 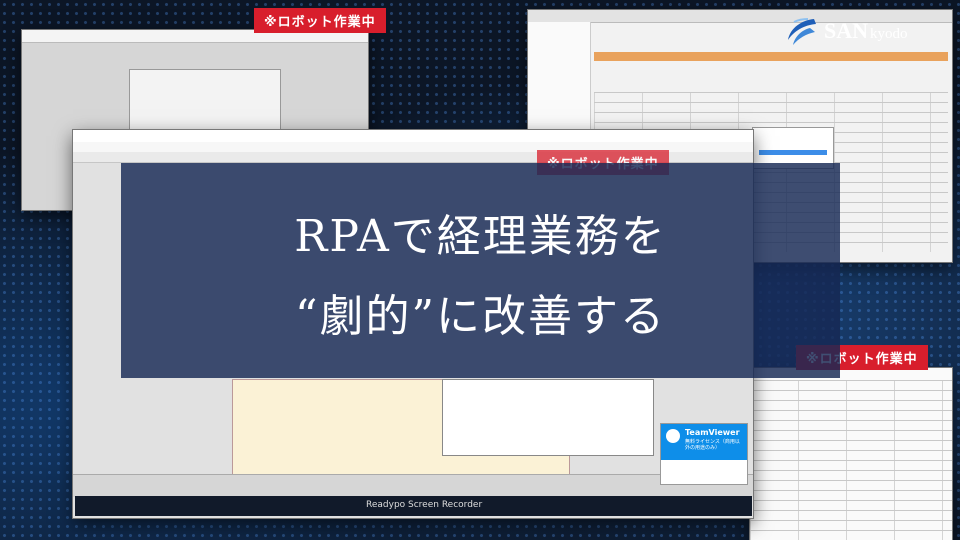 I want to click on progress-bar, so click(x=793, y=152).